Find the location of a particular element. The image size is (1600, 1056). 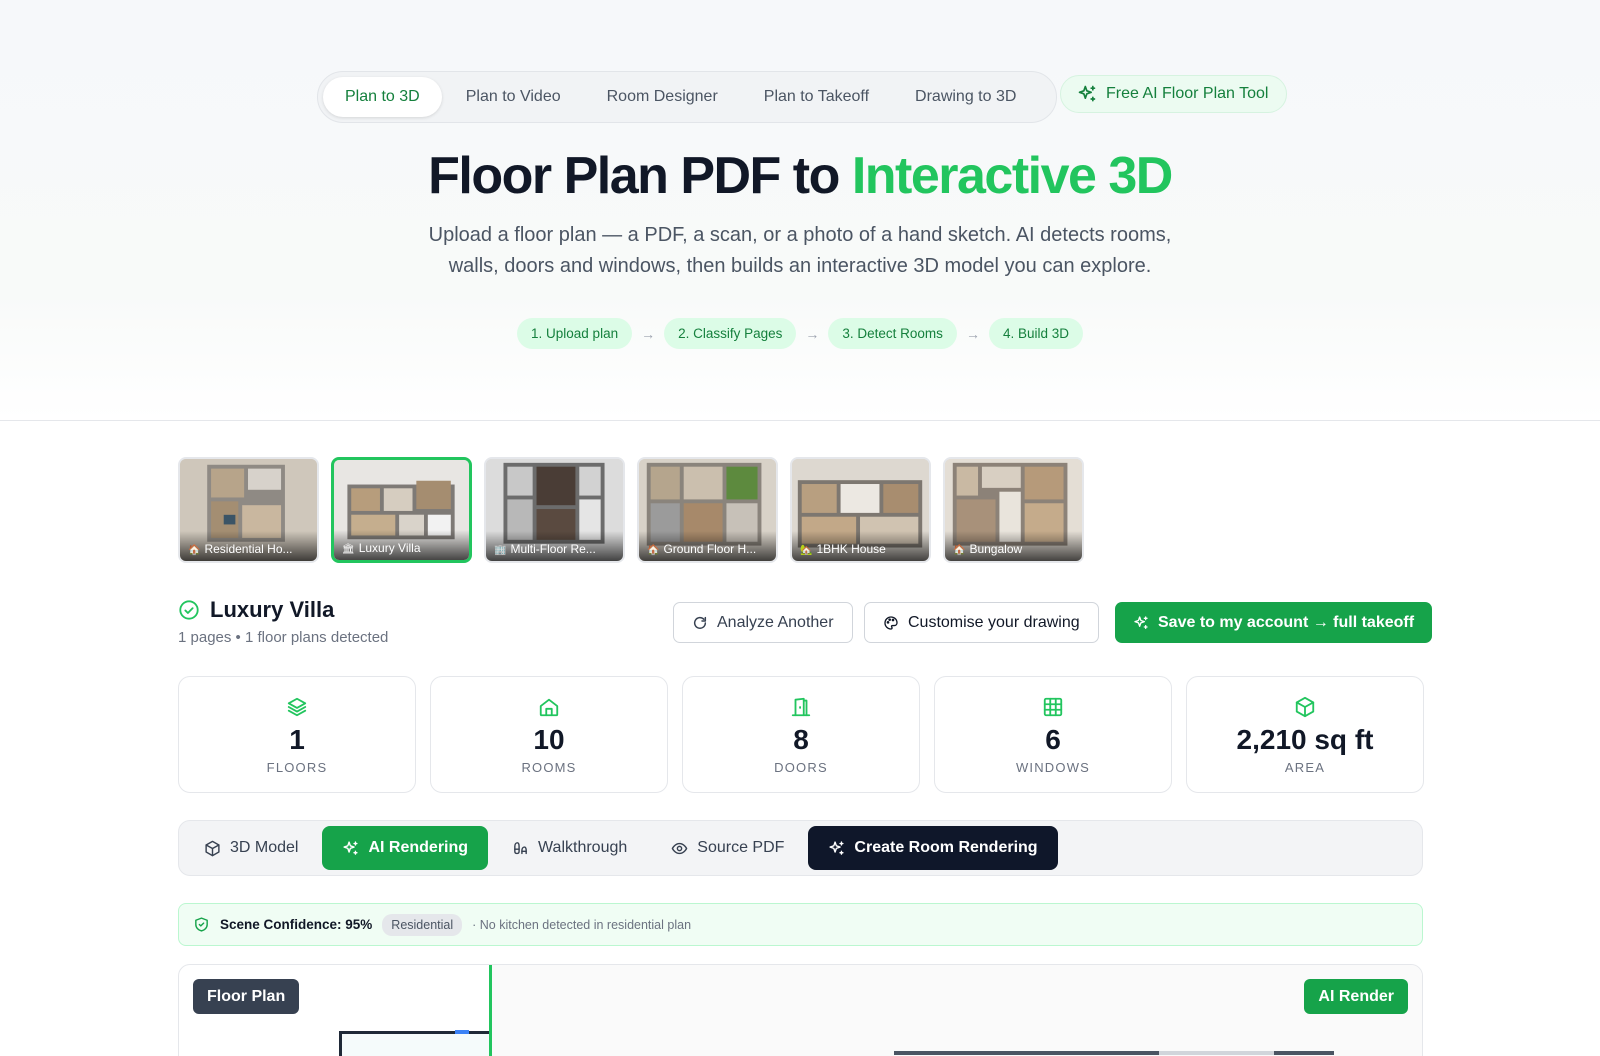

free-tool-button: Free AI Floor Plan Tool is located at coordinates (1174, 94).